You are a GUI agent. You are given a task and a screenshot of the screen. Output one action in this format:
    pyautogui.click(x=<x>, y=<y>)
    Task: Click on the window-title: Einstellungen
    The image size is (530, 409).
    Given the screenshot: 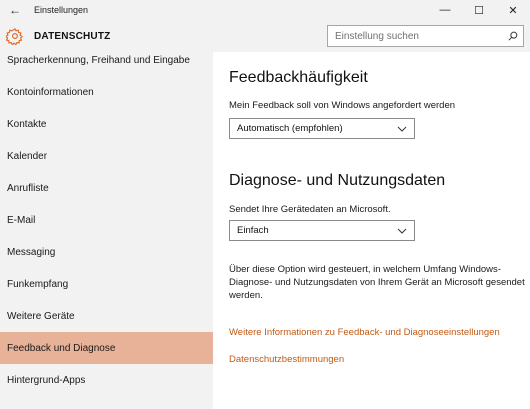 What is the action you would take?
    pyautogui.click(x=61, y=10)
    